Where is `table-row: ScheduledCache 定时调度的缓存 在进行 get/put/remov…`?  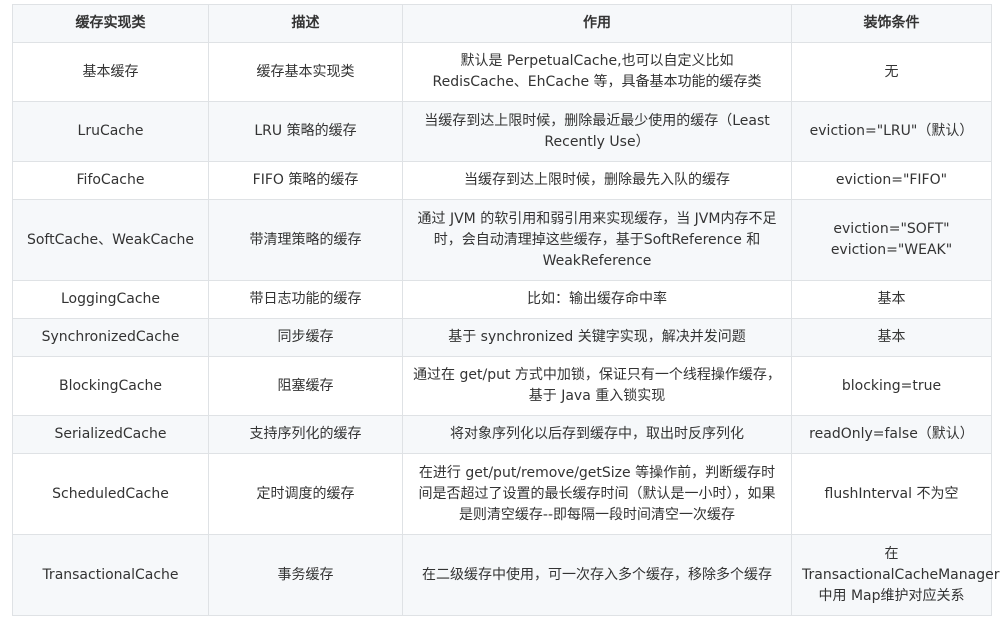
table-row: ScheduledCache 定时调度的缓存 在进行 get/put/remov… is located at coordinates (502, 494).